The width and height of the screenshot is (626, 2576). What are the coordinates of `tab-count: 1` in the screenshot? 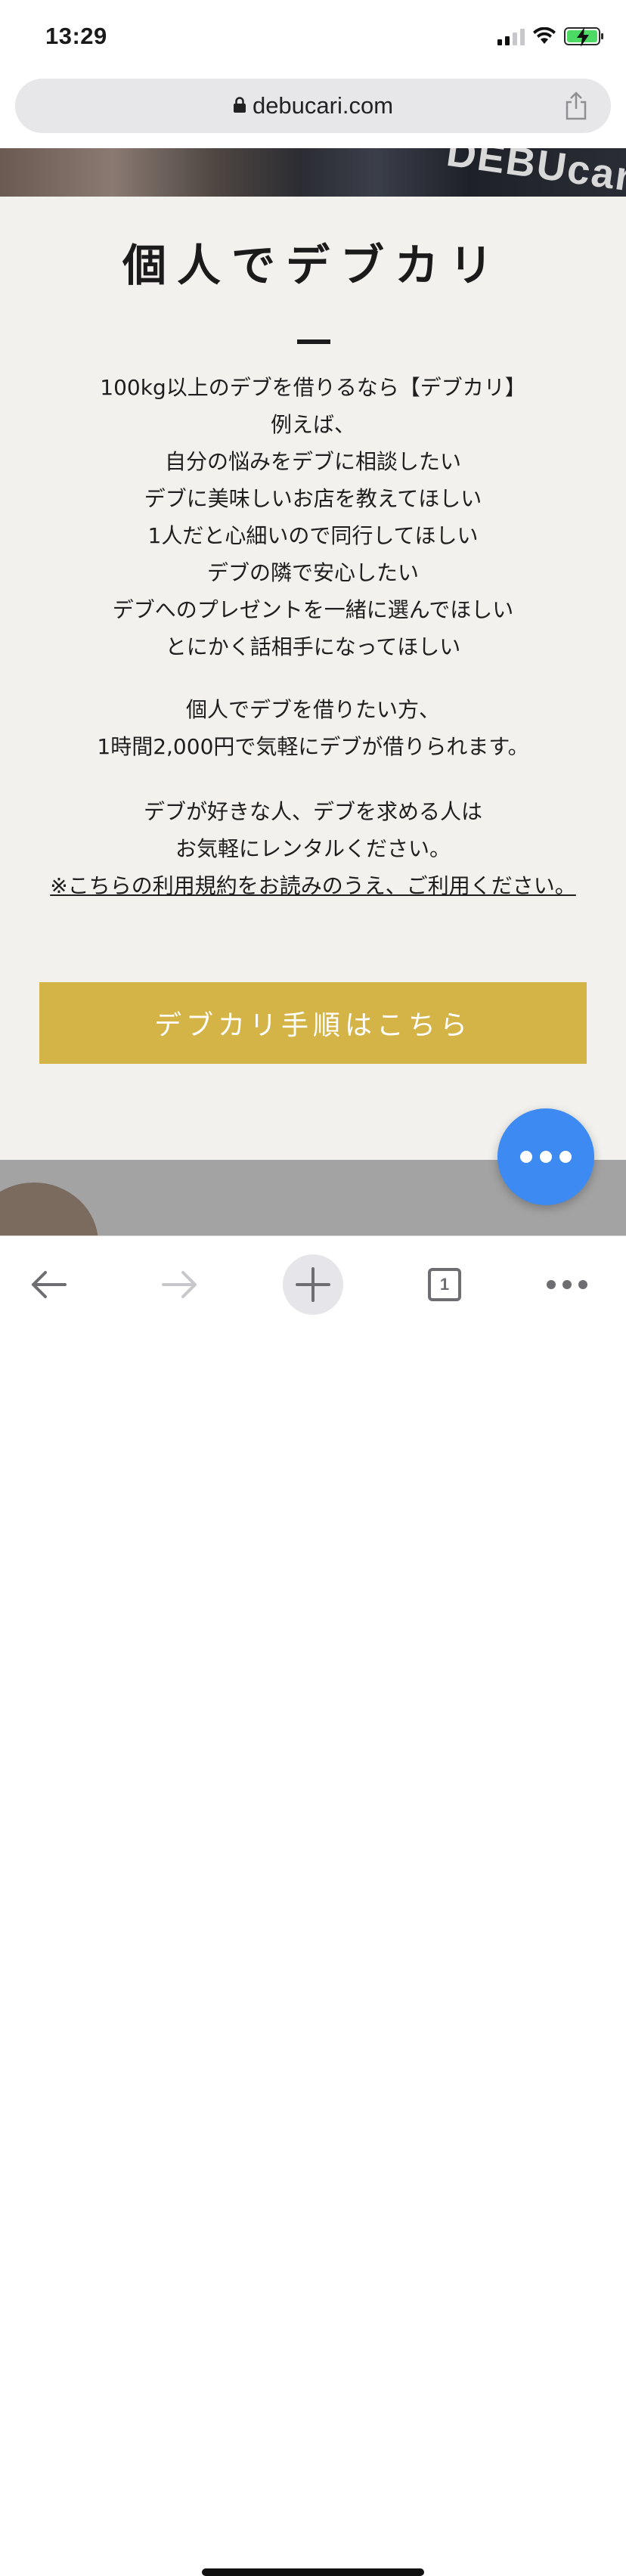 It's located at (444, 1284).